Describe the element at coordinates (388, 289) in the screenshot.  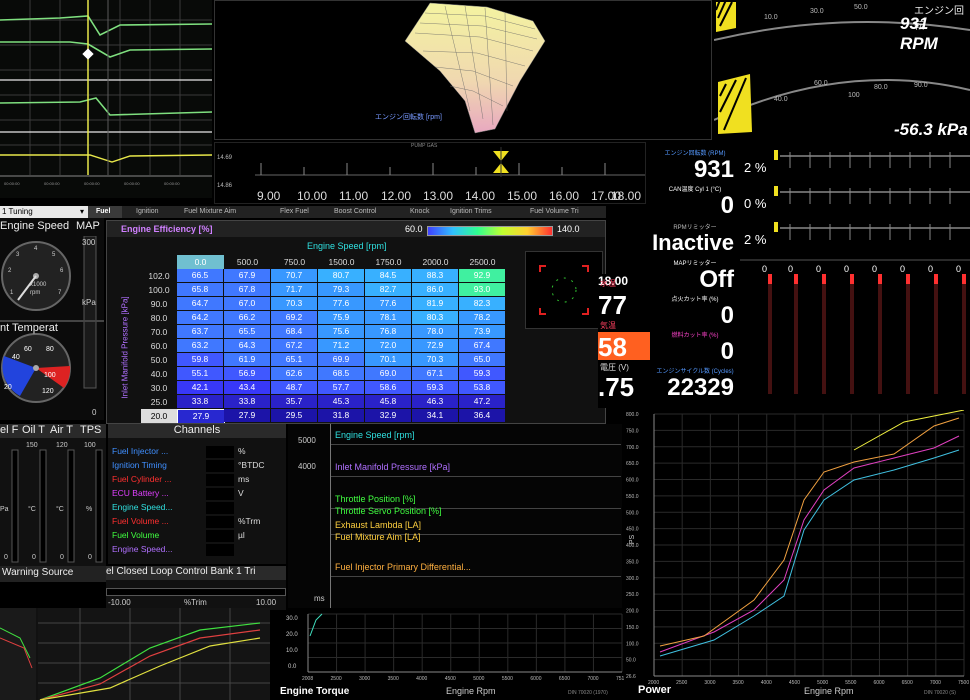
I see `table-cell: 82.7` at that location.